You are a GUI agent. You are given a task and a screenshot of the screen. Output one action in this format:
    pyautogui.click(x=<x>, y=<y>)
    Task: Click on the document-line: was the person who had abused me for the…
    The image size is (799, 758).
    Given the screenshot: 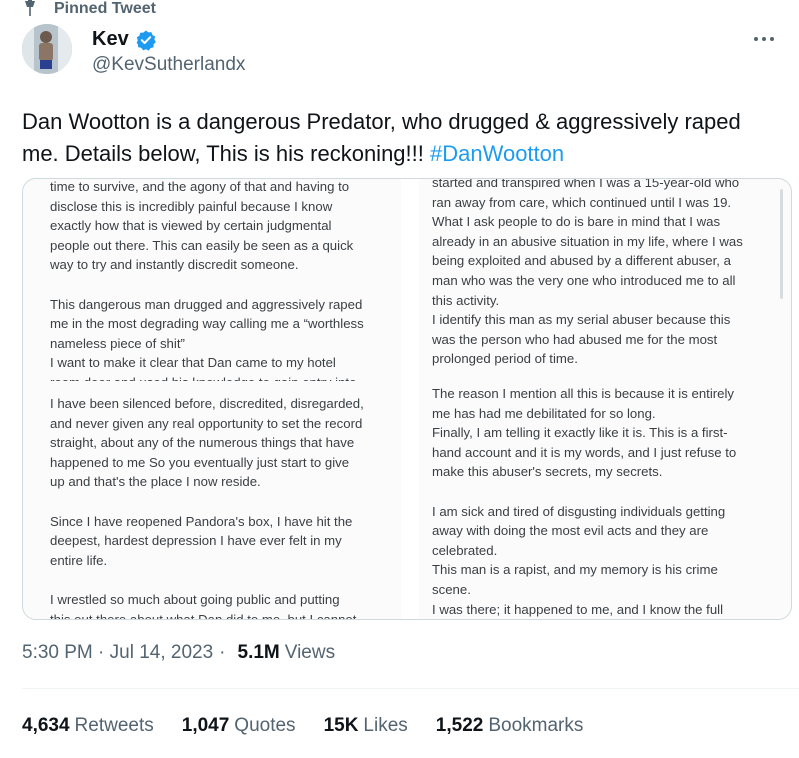 What is the action you would take?
    pyautogui.click(x=575, y=339)
    